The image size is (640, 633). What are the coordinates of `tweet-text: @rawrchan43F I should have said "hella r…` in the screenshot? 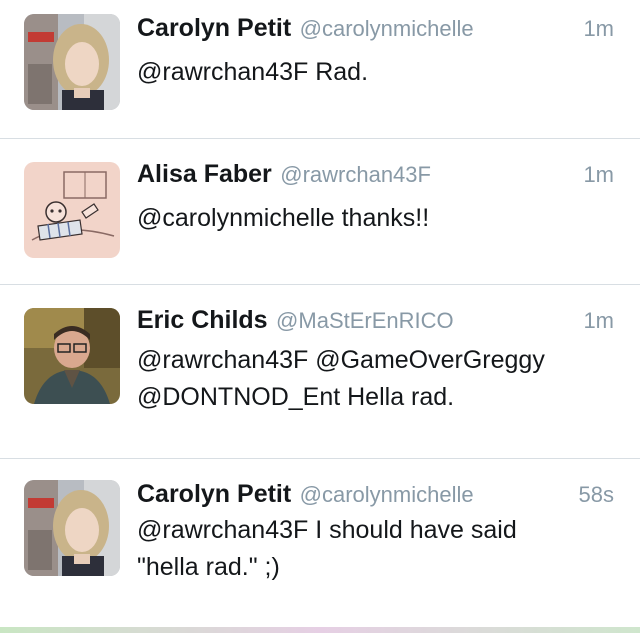 It's located at (377, 549).